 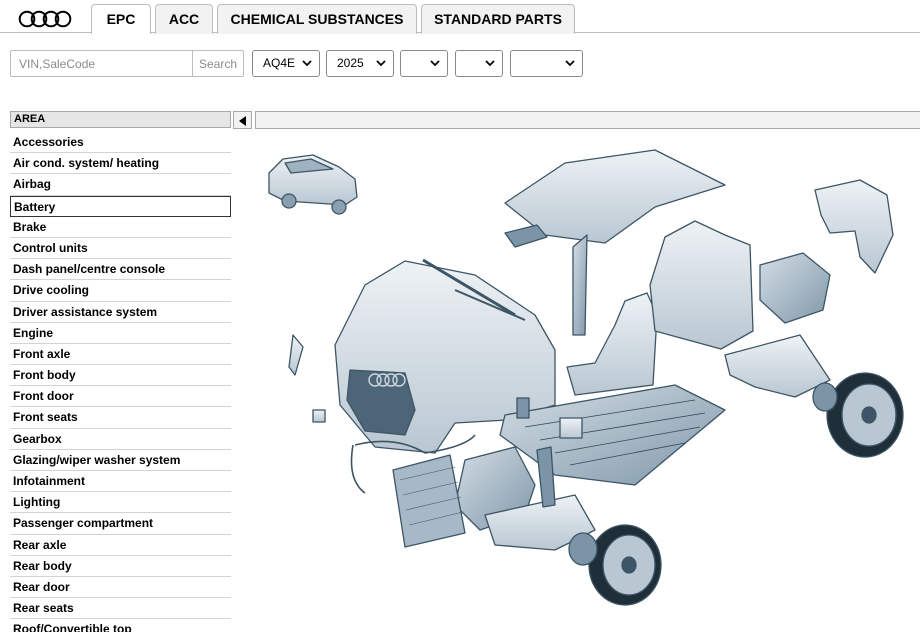 What do you see at coordinates (120, 418) in the screenshot?
I see `area-item: Front seats` at bounding box center [120, 418].